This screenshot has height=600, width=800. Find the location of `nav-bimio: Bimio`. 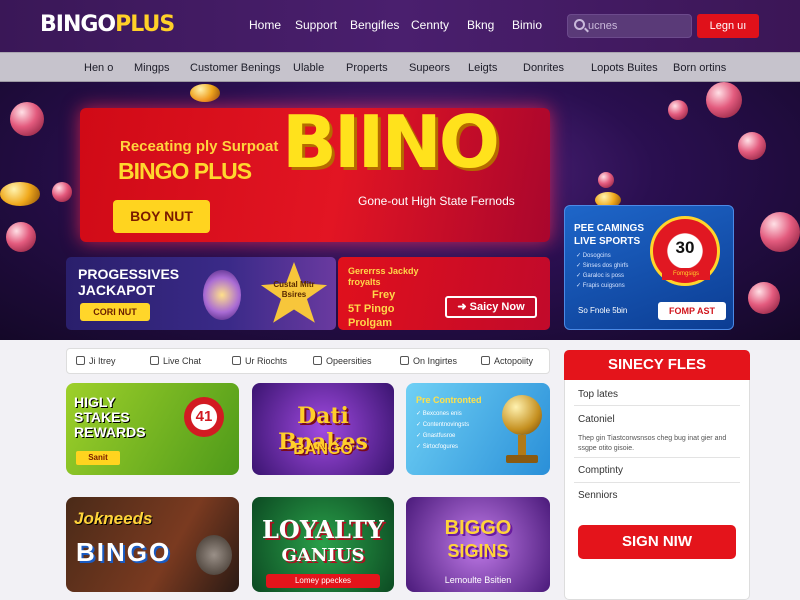

nav-bimio: Bimio is located at coordinates (527, 25).